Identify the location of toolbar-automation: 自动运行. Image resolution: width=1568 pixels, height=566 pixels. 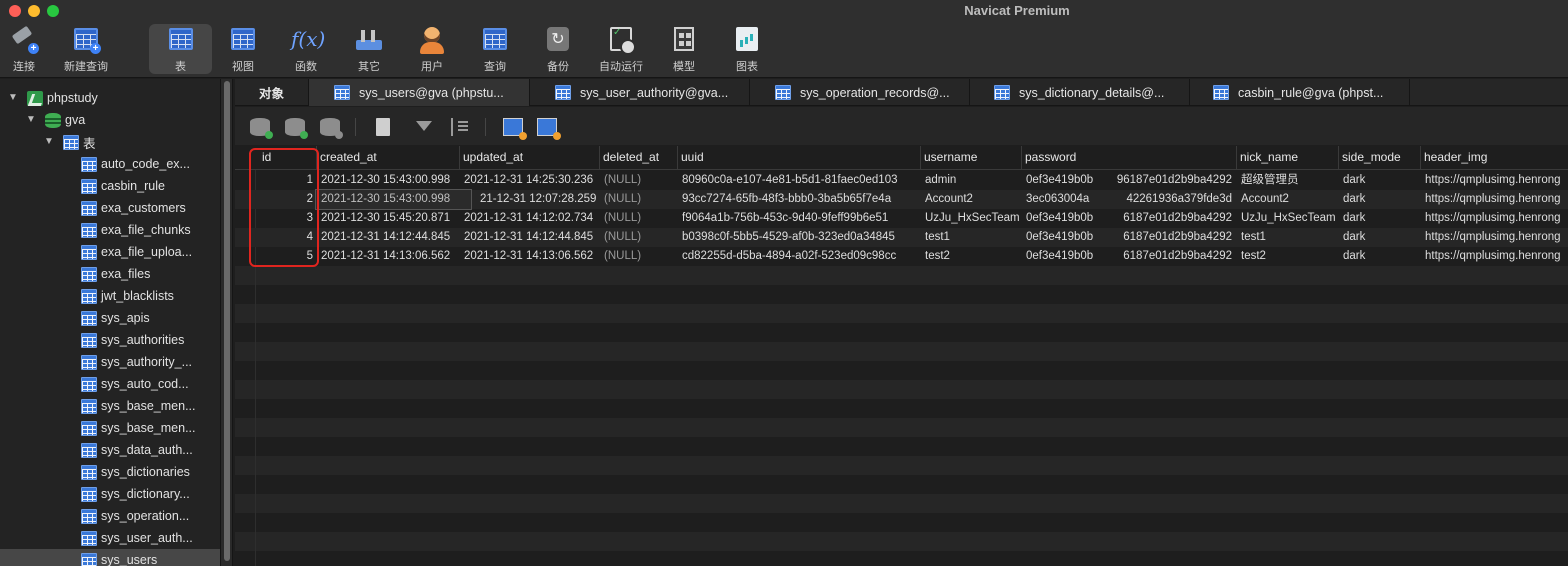
(621, 49).